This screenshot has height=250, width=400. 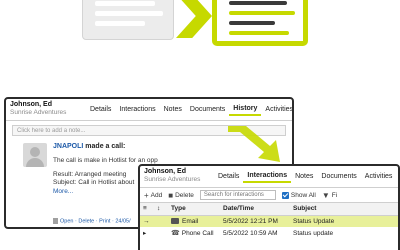 I want to click on envelope-icon, so click(x=175, y=221).